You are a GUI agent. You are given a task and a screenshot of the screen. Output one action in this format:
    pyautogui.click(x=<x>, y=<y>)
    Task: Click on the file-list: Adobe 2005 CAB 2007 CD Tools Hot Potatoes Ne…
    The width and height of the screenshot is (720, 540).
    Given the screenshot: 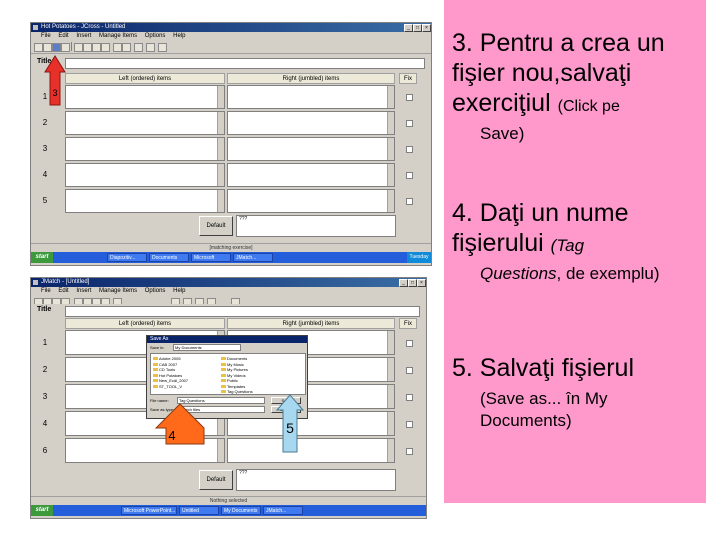 What is the action you would take?
    pyautogui.click(x=228, y=374)
    